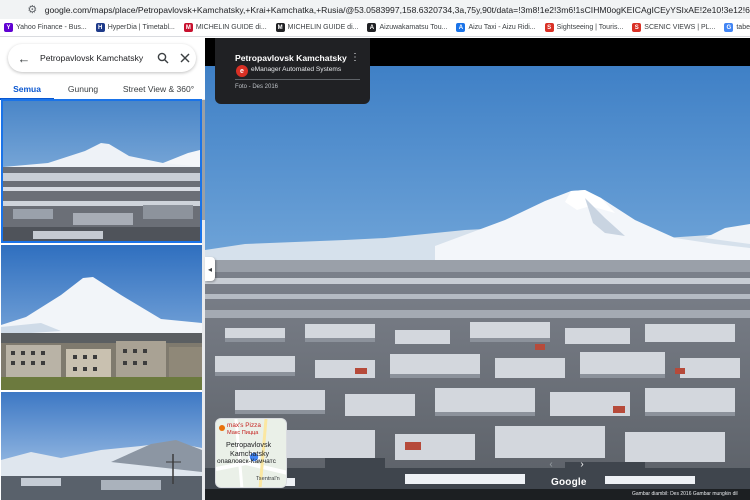 Image resolution: width=750 pixels, height=500 pixels. I want to click on tab-street-view: Street View & 360°, so click(158, 89).